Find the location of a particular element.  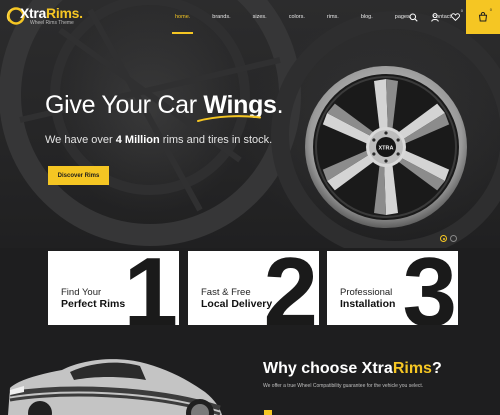

search-icon is located at coordinates (413, 17).